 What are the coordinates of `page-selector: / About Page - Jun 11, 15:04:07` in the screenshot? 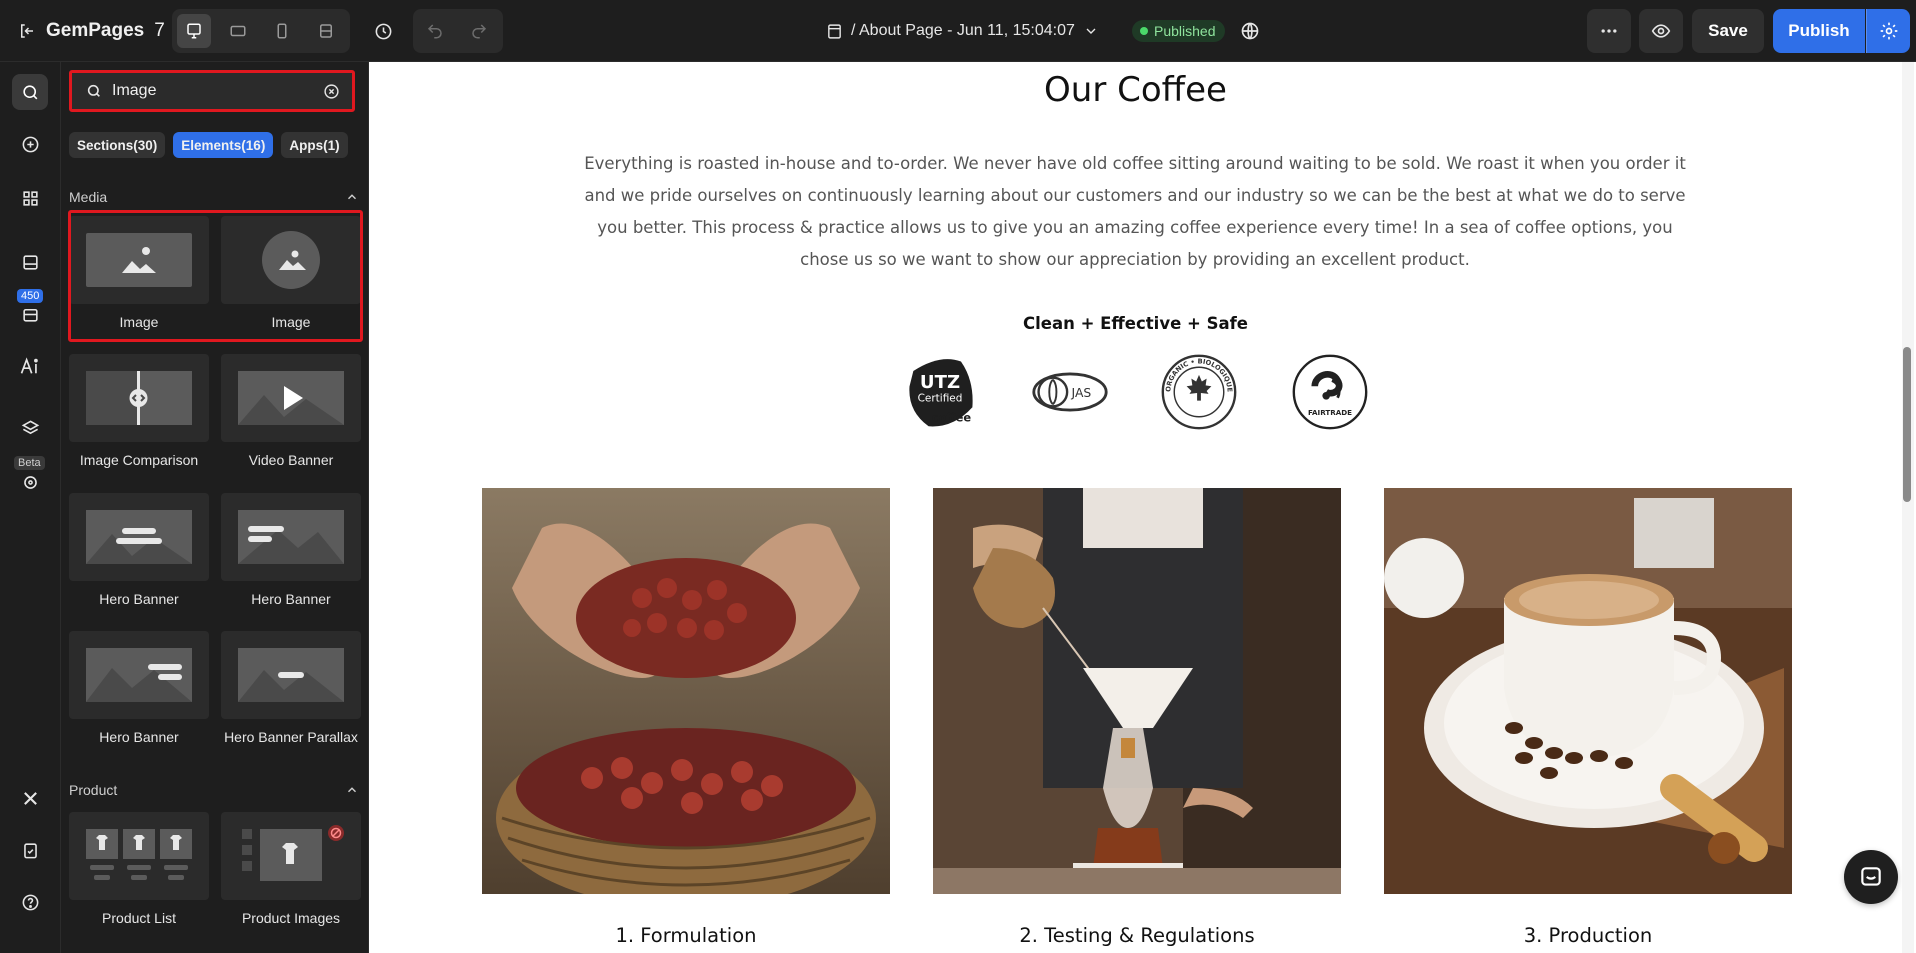 It's located at (962, 31).